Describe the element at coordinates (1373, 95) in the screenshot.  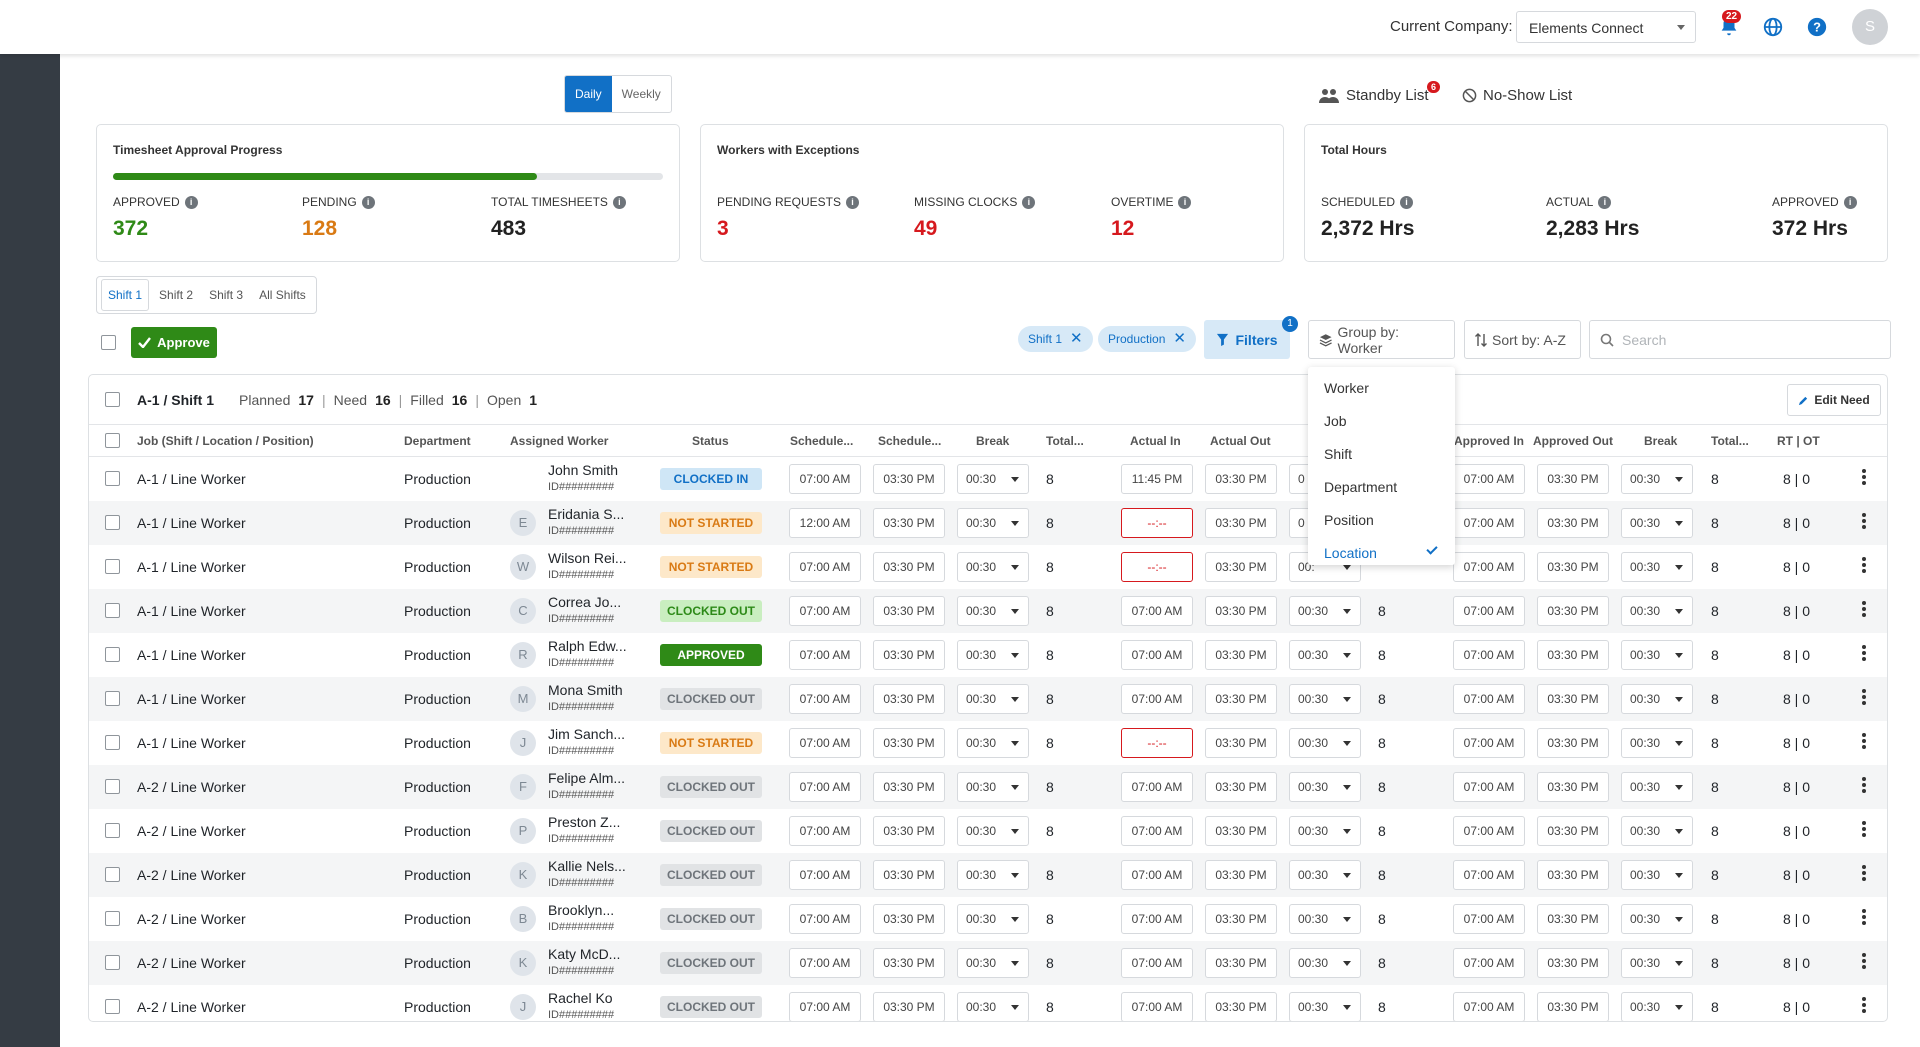
I see `standby-list-link: Standby List` at that location.